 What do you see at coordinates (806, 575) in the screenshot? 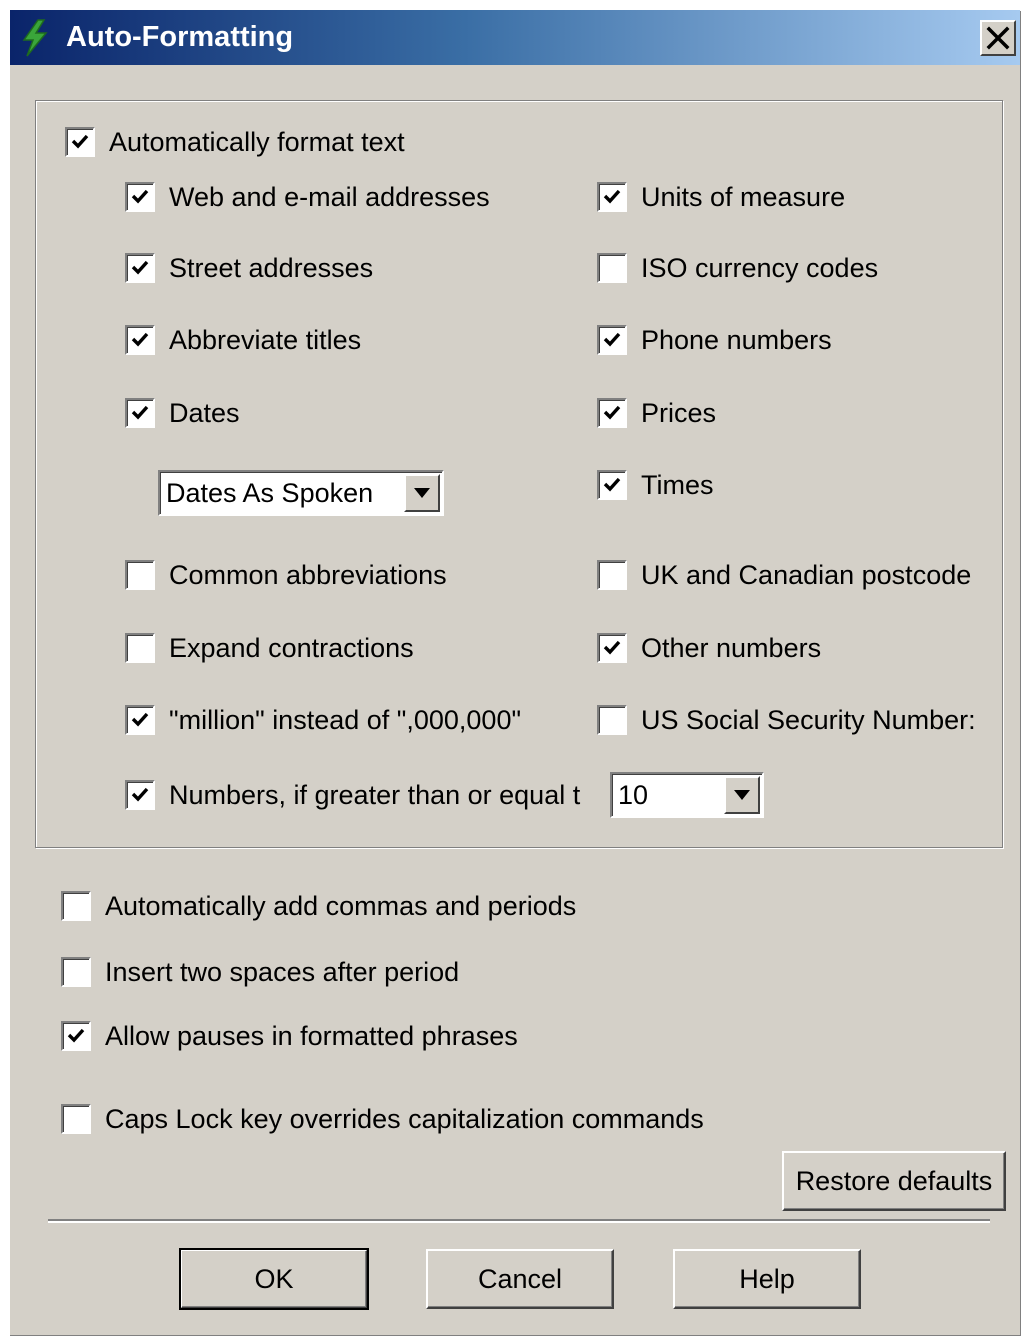
I see `checkbox-label: UK and Canadian postcode` at bounding box center [806, 575].